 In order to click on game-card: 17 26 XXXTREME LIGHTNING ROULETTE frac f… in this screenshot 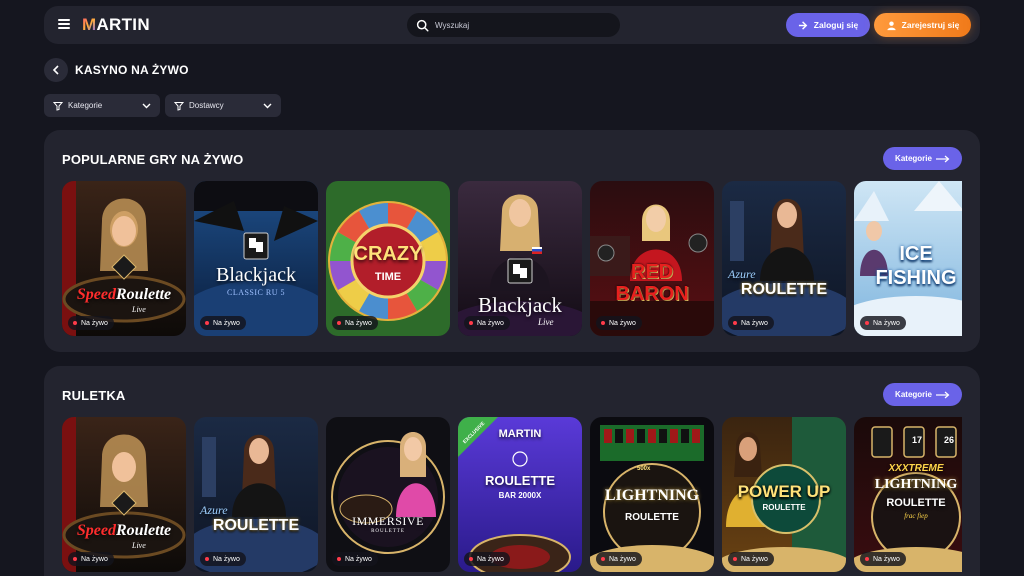, I will do `click(908, 494)`.